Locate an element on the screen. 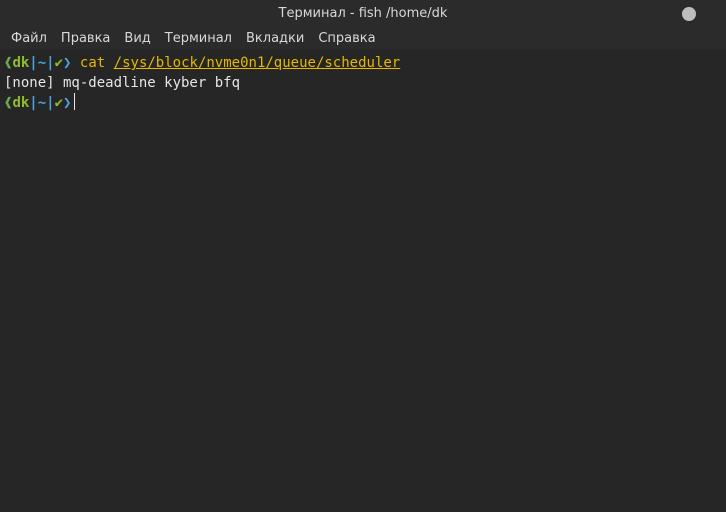 The width and height of the screenshot is (726, 512). window-title: Терминал - fish /home/dk is located at coordinates (363, 13).